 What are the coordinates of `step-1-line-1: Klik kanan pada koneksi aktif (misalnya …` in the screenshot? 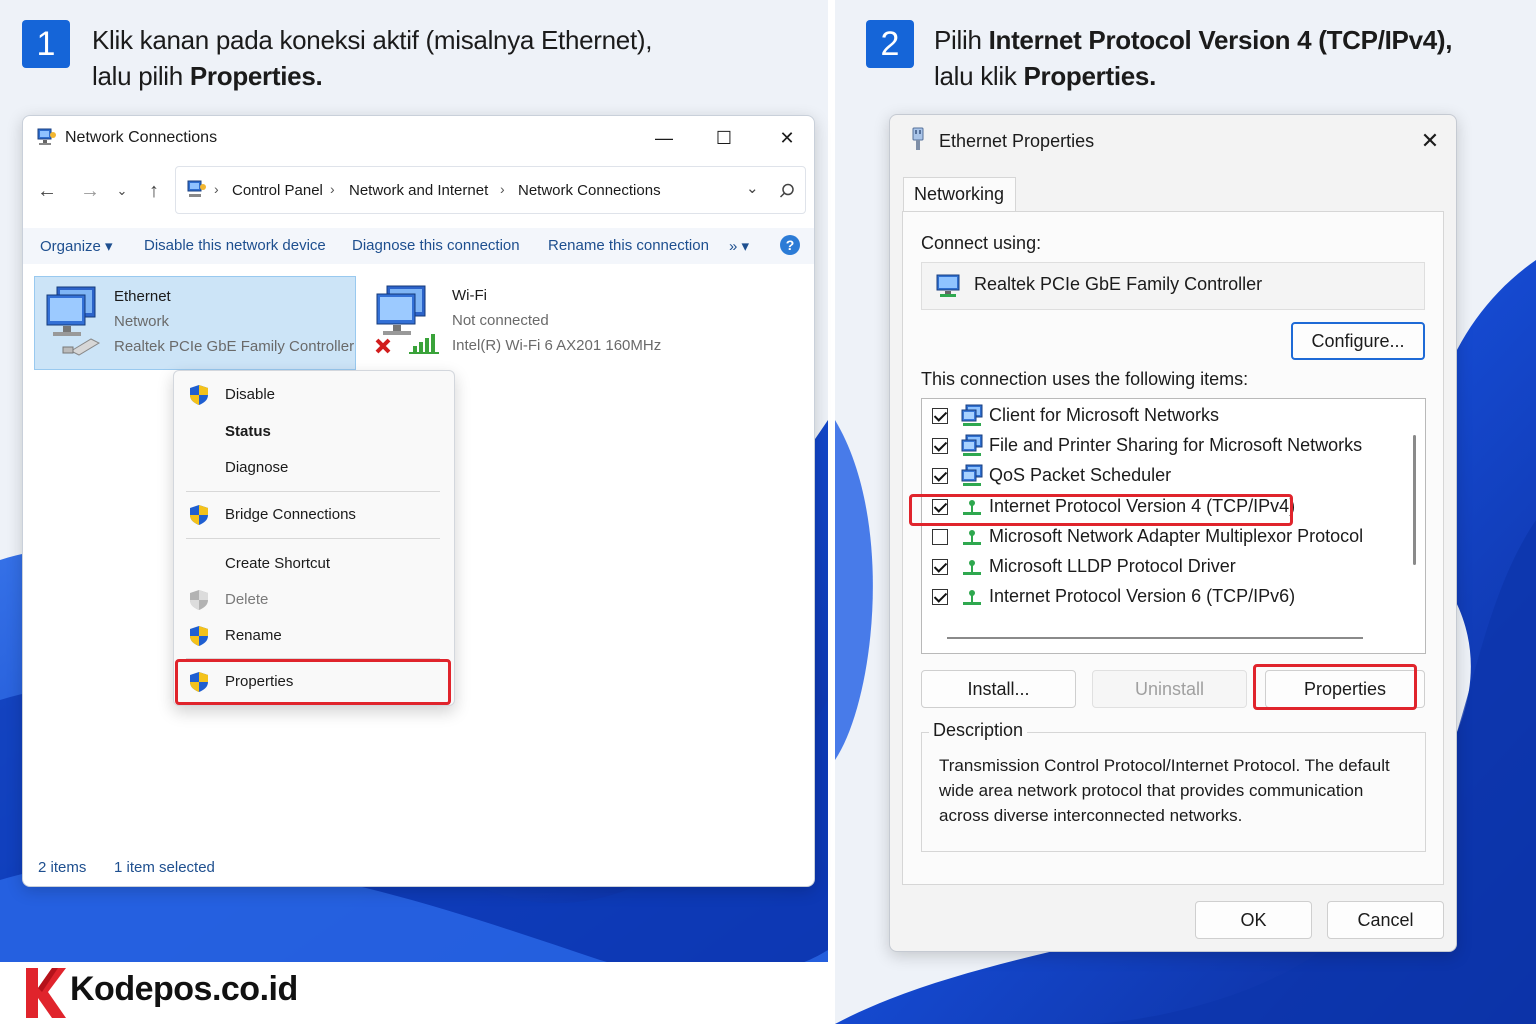 It's located at (372, 40).